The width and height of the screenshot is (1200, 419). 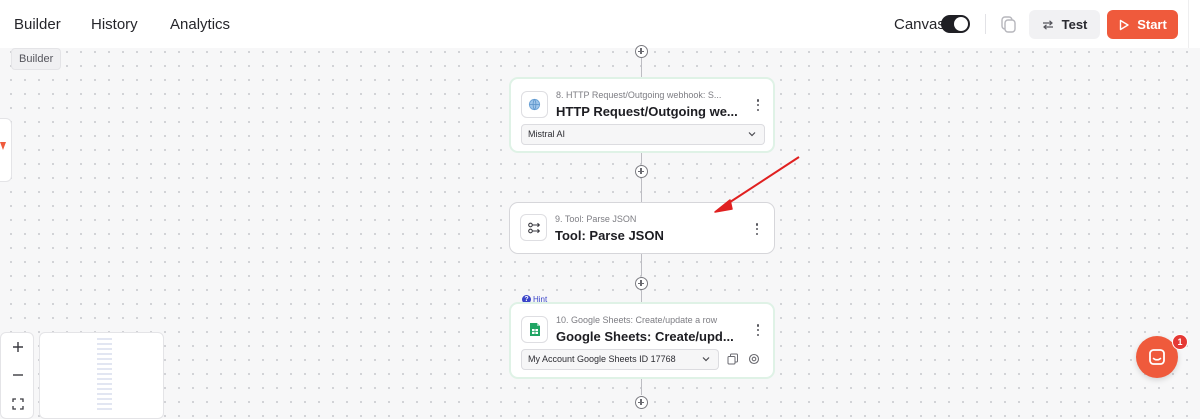 What do you see at coordinates (533, 227) in the screenshot?
I see `parse-json-icon` at bounding box center [533, 227].